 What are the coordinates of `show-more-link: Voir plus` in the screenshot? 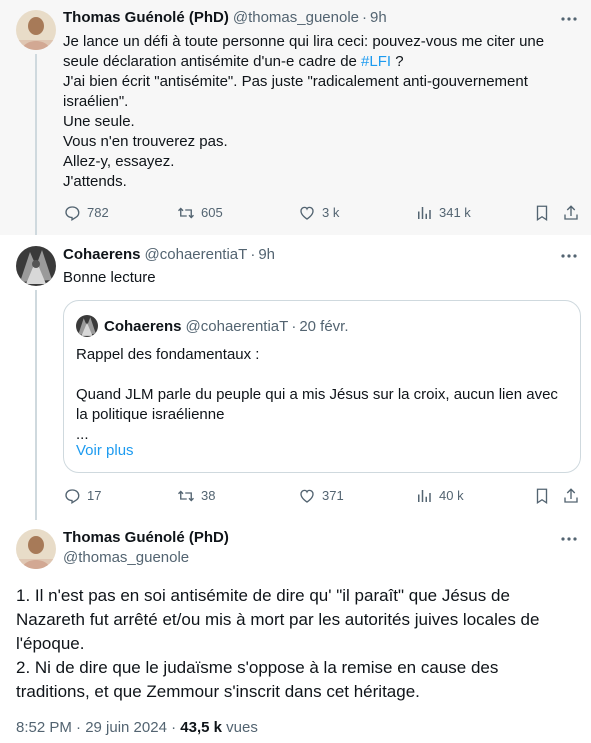 It's located at (105, 450).